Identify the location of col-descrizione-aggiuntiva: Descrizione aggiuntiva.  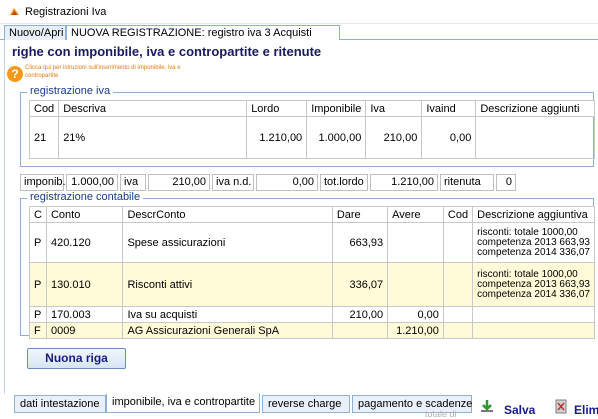
(533, 214).